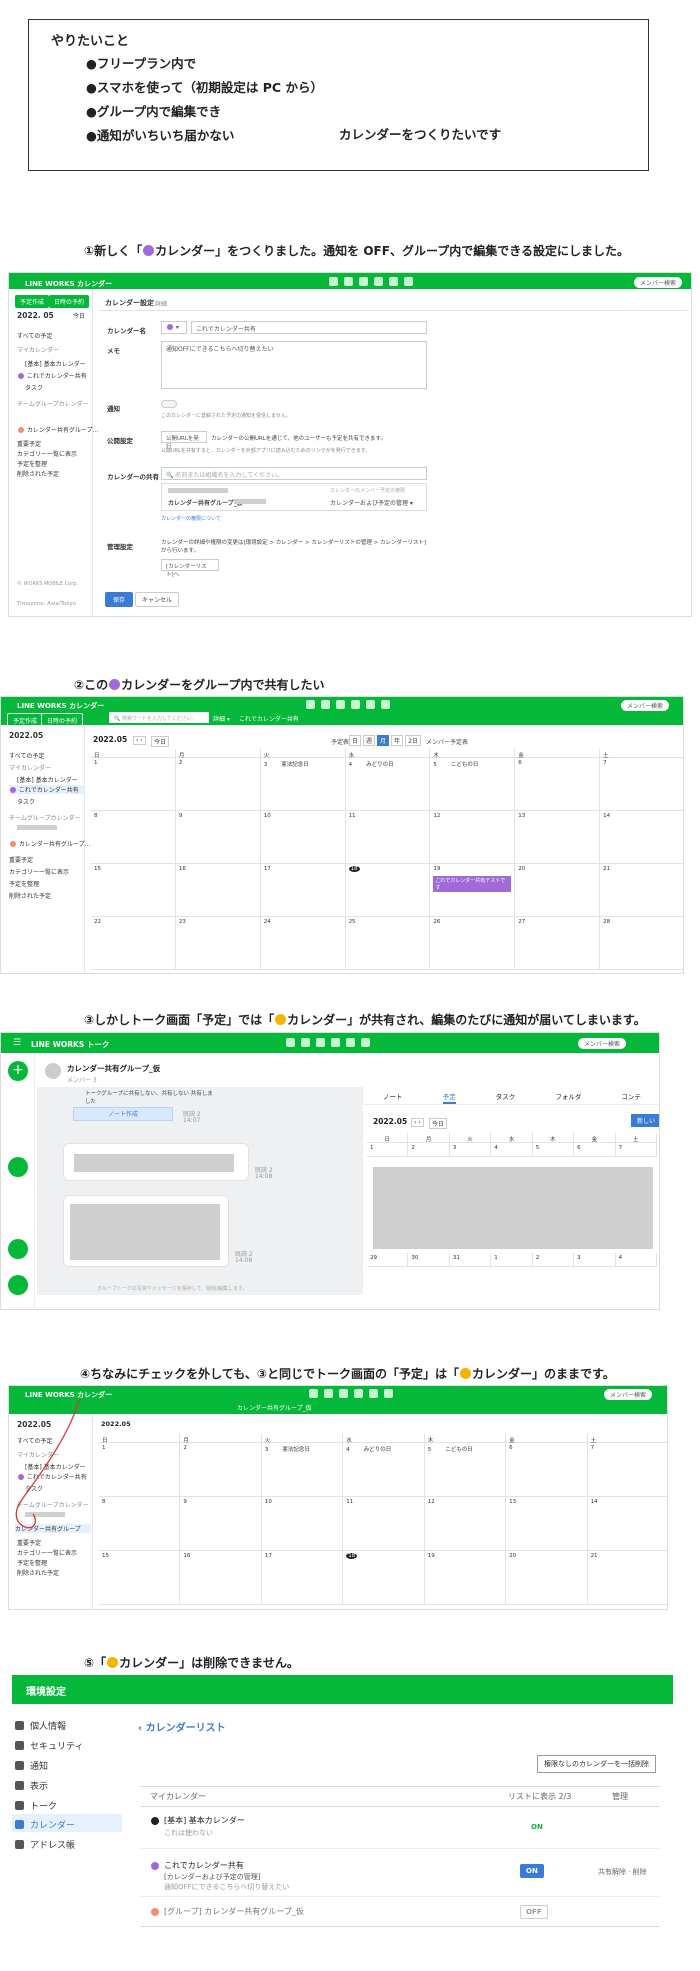  Describe the element at coordinates (383, 740) in the screenshot. I see `view-month: 月` at that location.